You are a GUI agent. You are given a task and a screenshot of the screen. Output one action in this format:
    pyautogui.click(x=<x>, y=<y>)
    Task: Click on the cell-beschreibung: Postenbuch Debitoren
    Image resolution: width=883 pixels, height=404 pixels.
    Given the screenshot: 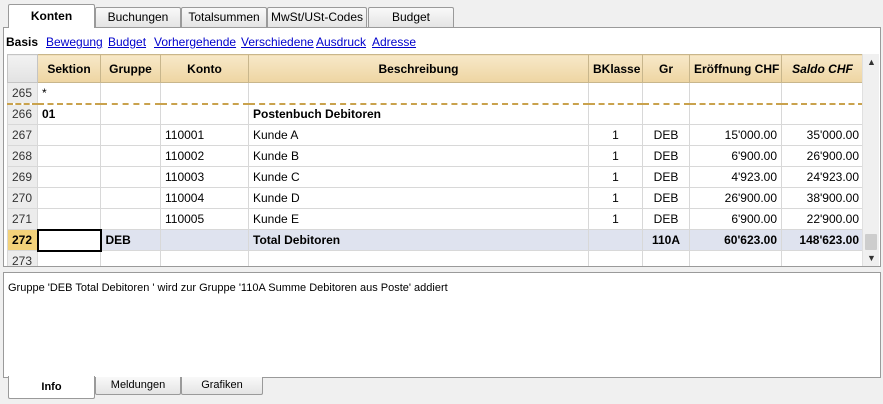 What is the action you would take?
    pyautogui.click(x=418, y=114)
    